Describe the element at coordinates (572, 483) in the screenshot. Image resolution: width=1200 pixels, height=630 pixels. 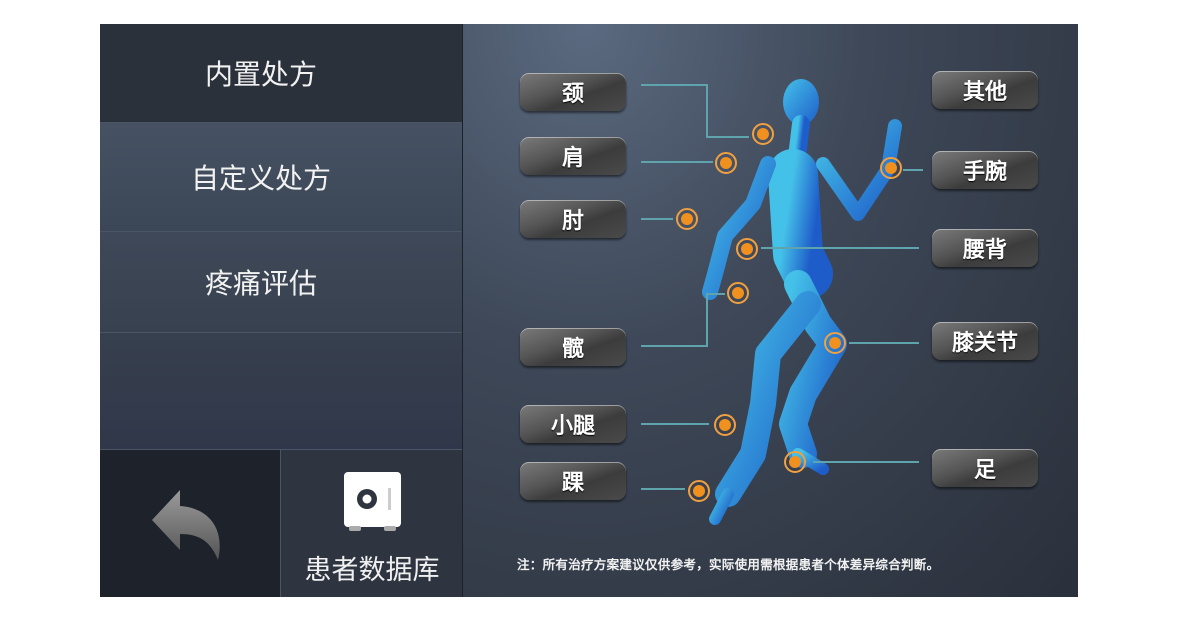
I see `button-label: 踝` at that location.